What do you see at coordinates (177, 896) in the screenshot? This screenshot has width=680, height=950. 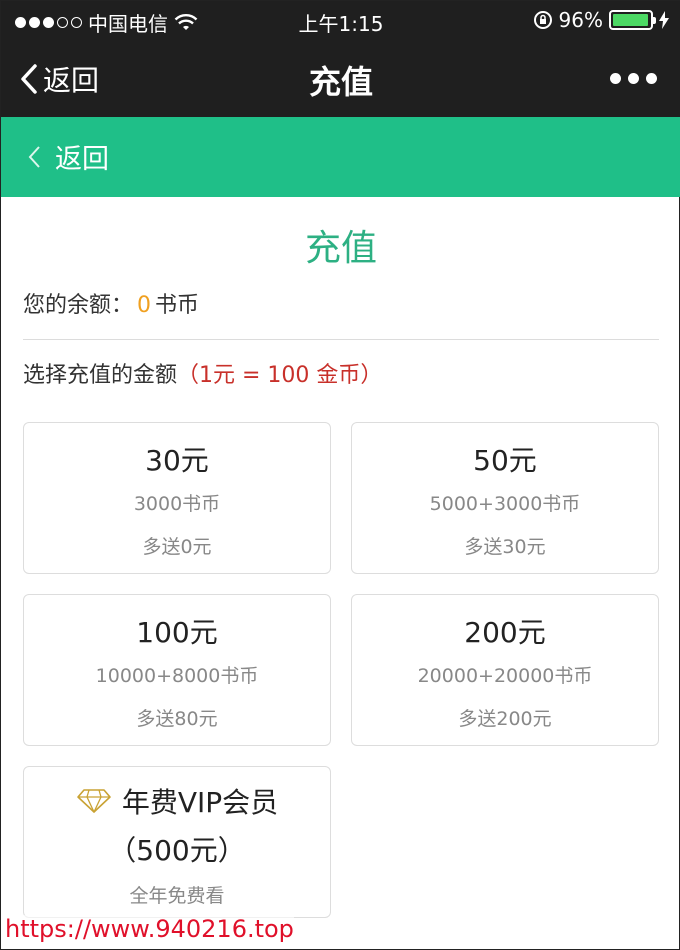 I see `vip-note: 全年免费看` at bounding box center [177, 896].